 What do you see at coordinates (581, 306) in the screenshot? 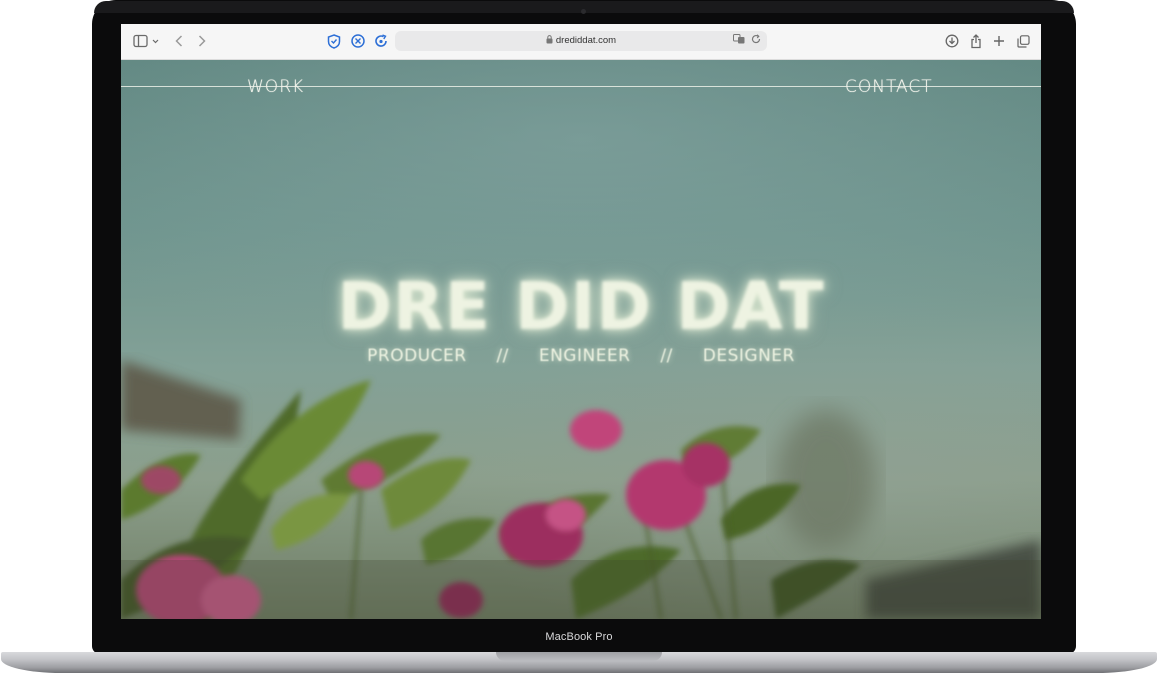
I see `hero-title: DRE DID DAT` at bounding box center [581, 306].